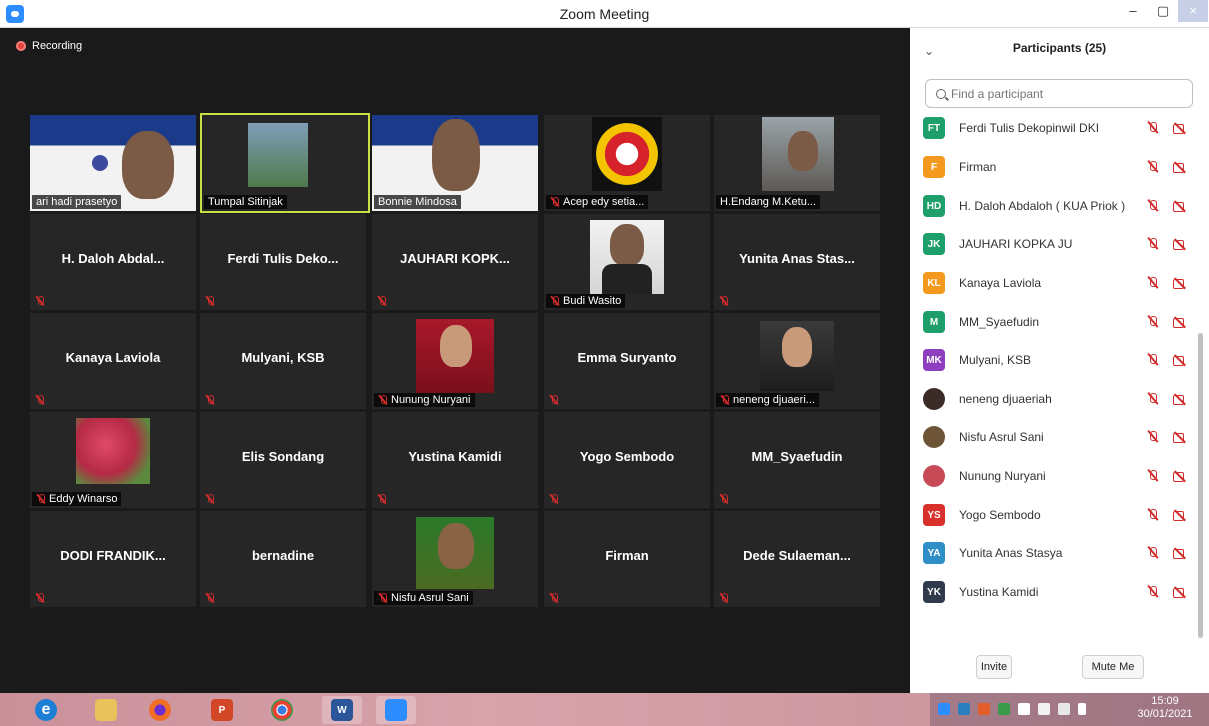 The image size is (1209, 726). Describe the element at coordinates (627, 361) in the screenshot. I see `participant-tile: Emma Suryanto` at that location.